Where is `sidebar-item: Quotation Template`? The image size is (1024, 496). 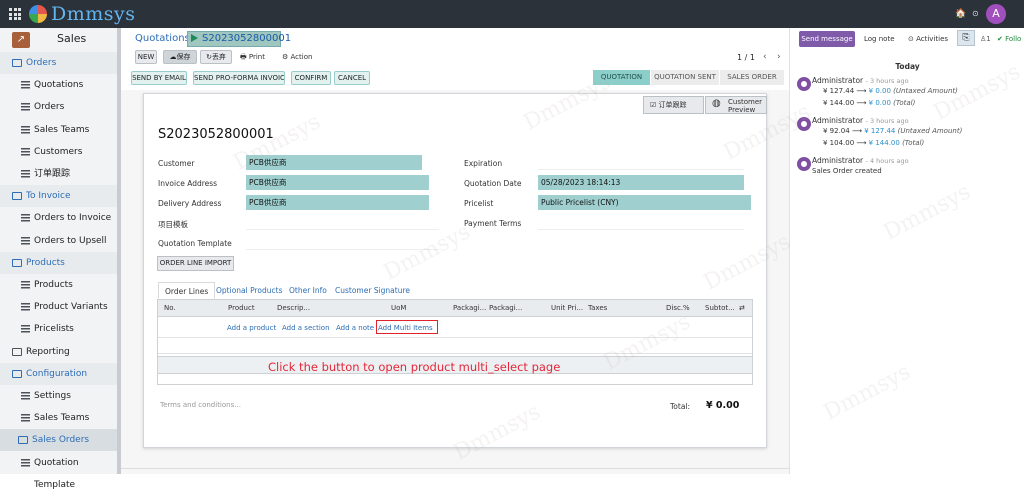 sidebar-item: Quotation Template is located at coordinates (58, 471).